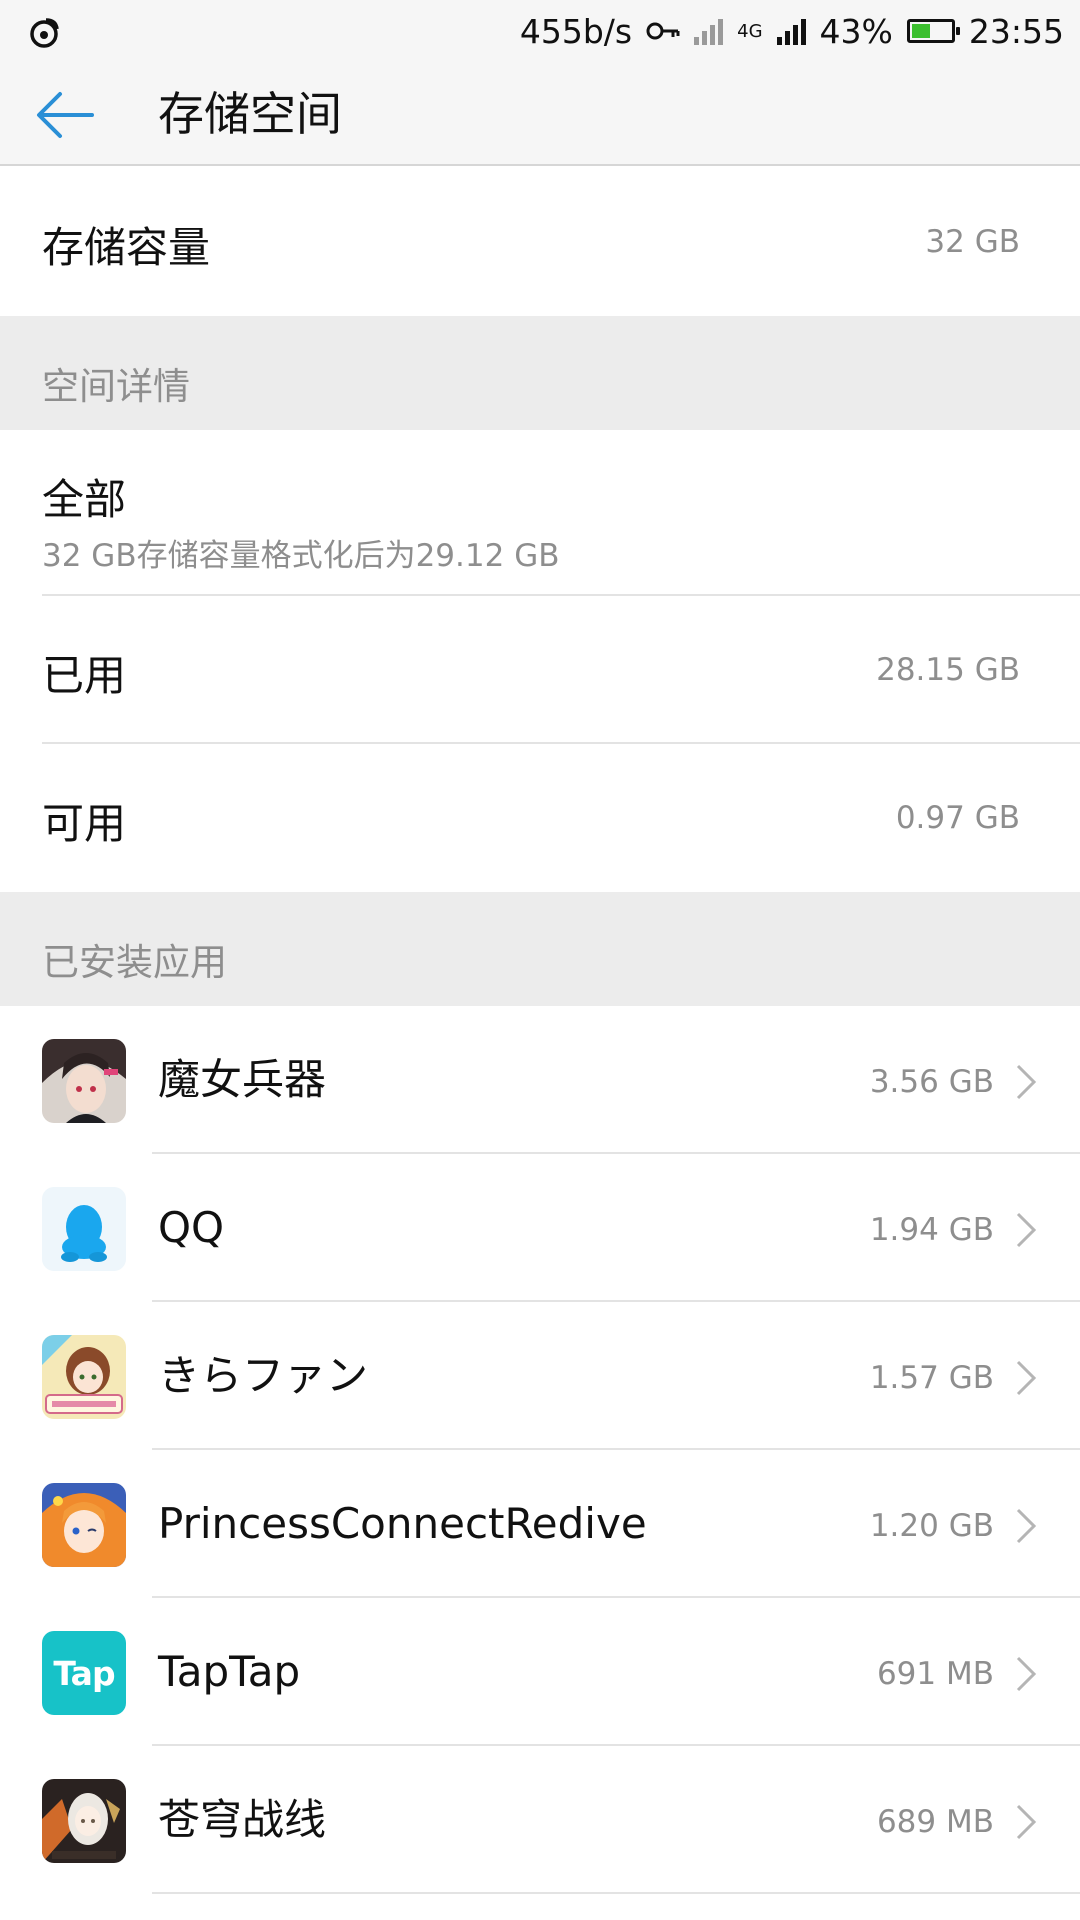  Describe the element at coordinates (84, 1229) in the screenshot. I see `app-icon-qq` at that location.